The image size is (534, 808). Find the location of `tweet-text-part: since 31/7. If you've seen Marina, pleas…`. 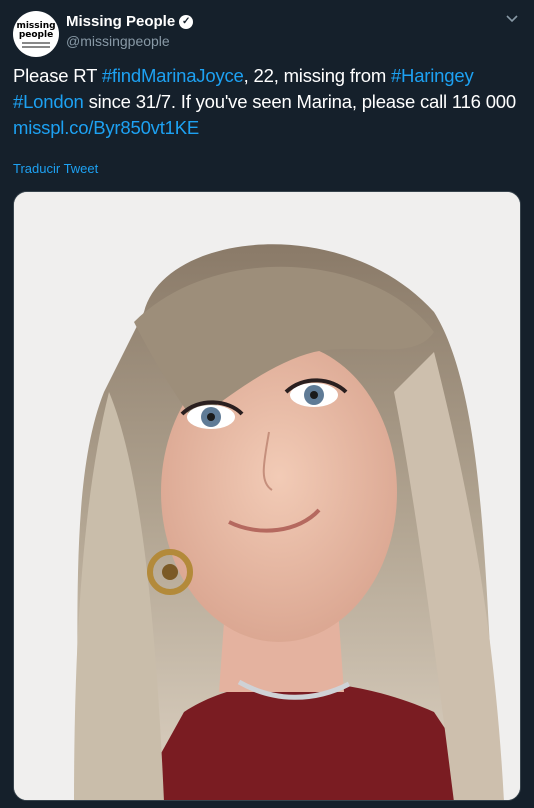

tweet-text-part: since 31/7. If you've seen Marina, pleas… is located at coordinates (300, 101).